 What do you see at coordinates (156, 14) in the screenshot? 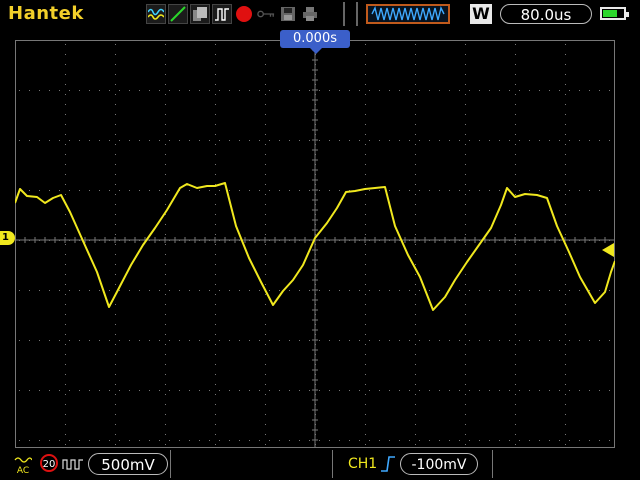
I see `waveform-mode-icon` at bounding box center [156, 14].